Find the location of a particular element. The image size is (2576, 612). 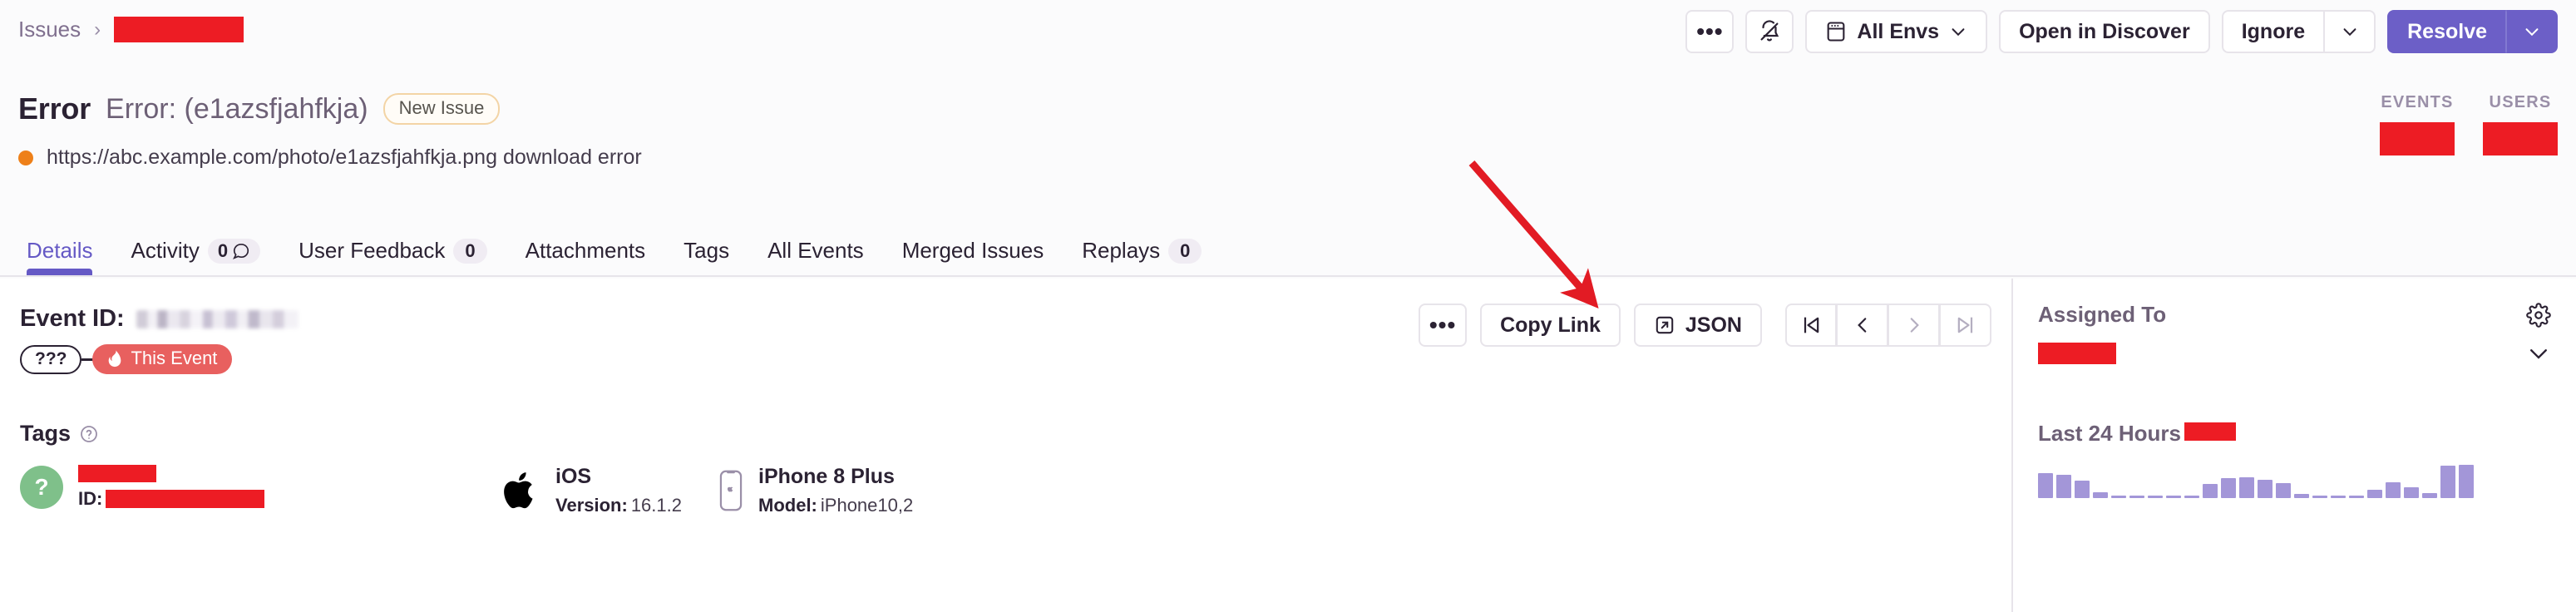

mute-subscription-button is located at coordinates (1770, 31).